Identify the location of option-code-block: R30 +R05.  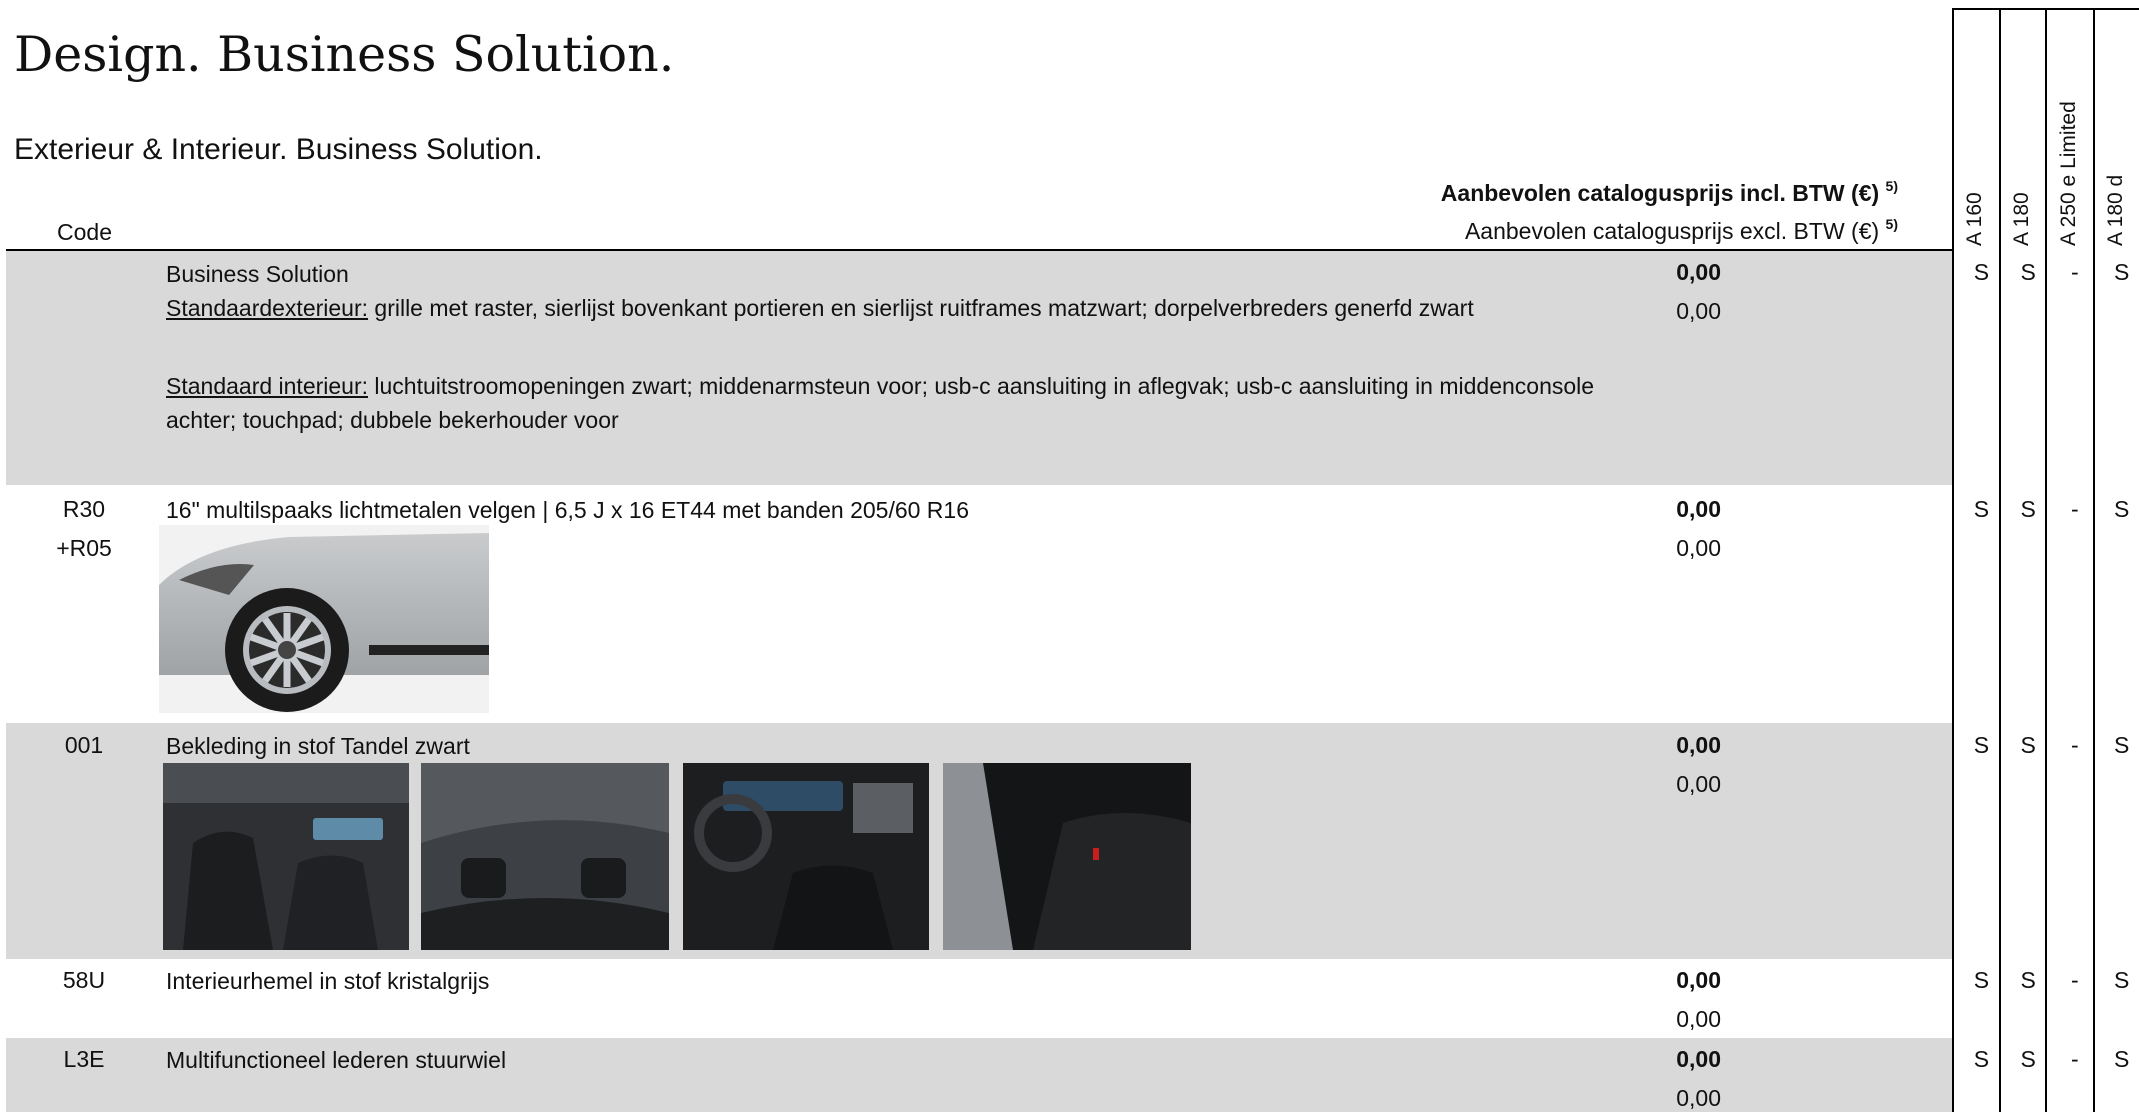
(84, 529).